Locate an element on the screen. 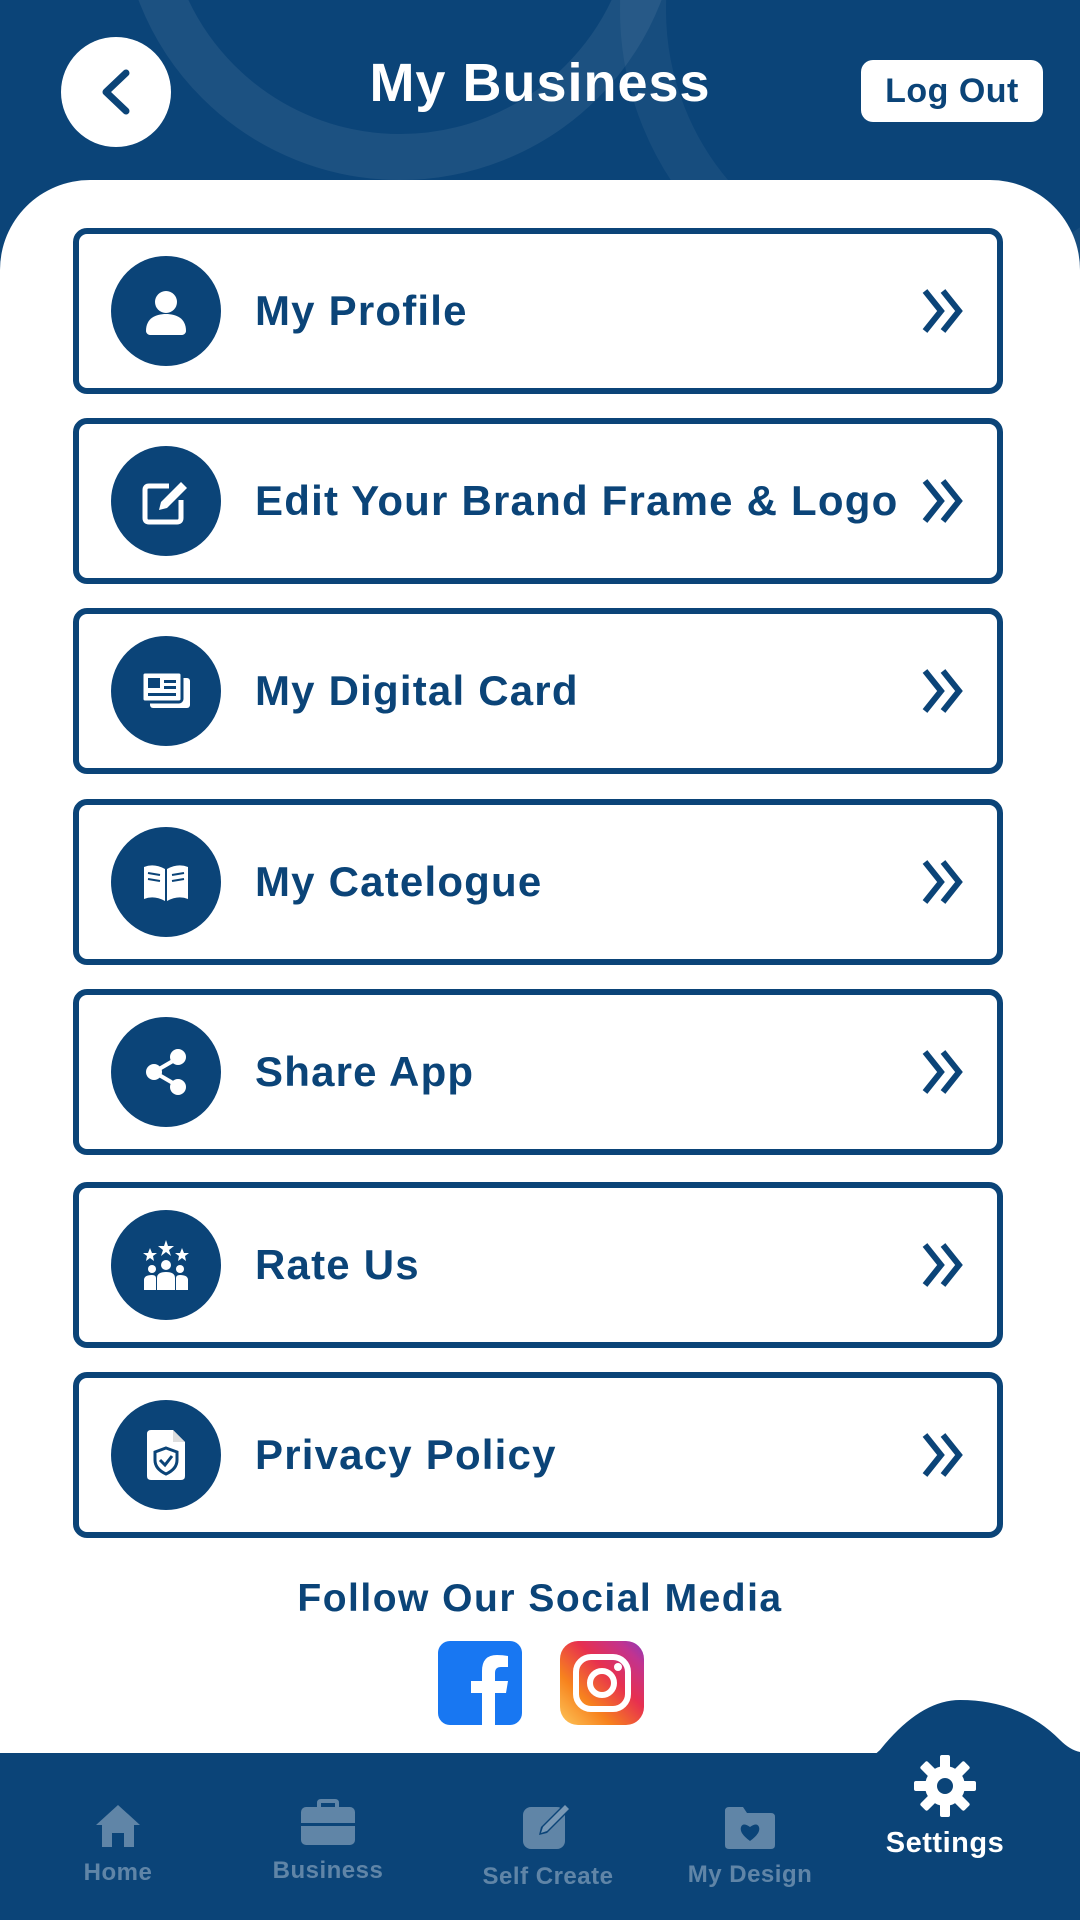  edit-icon is located at coordinates (166, 501).